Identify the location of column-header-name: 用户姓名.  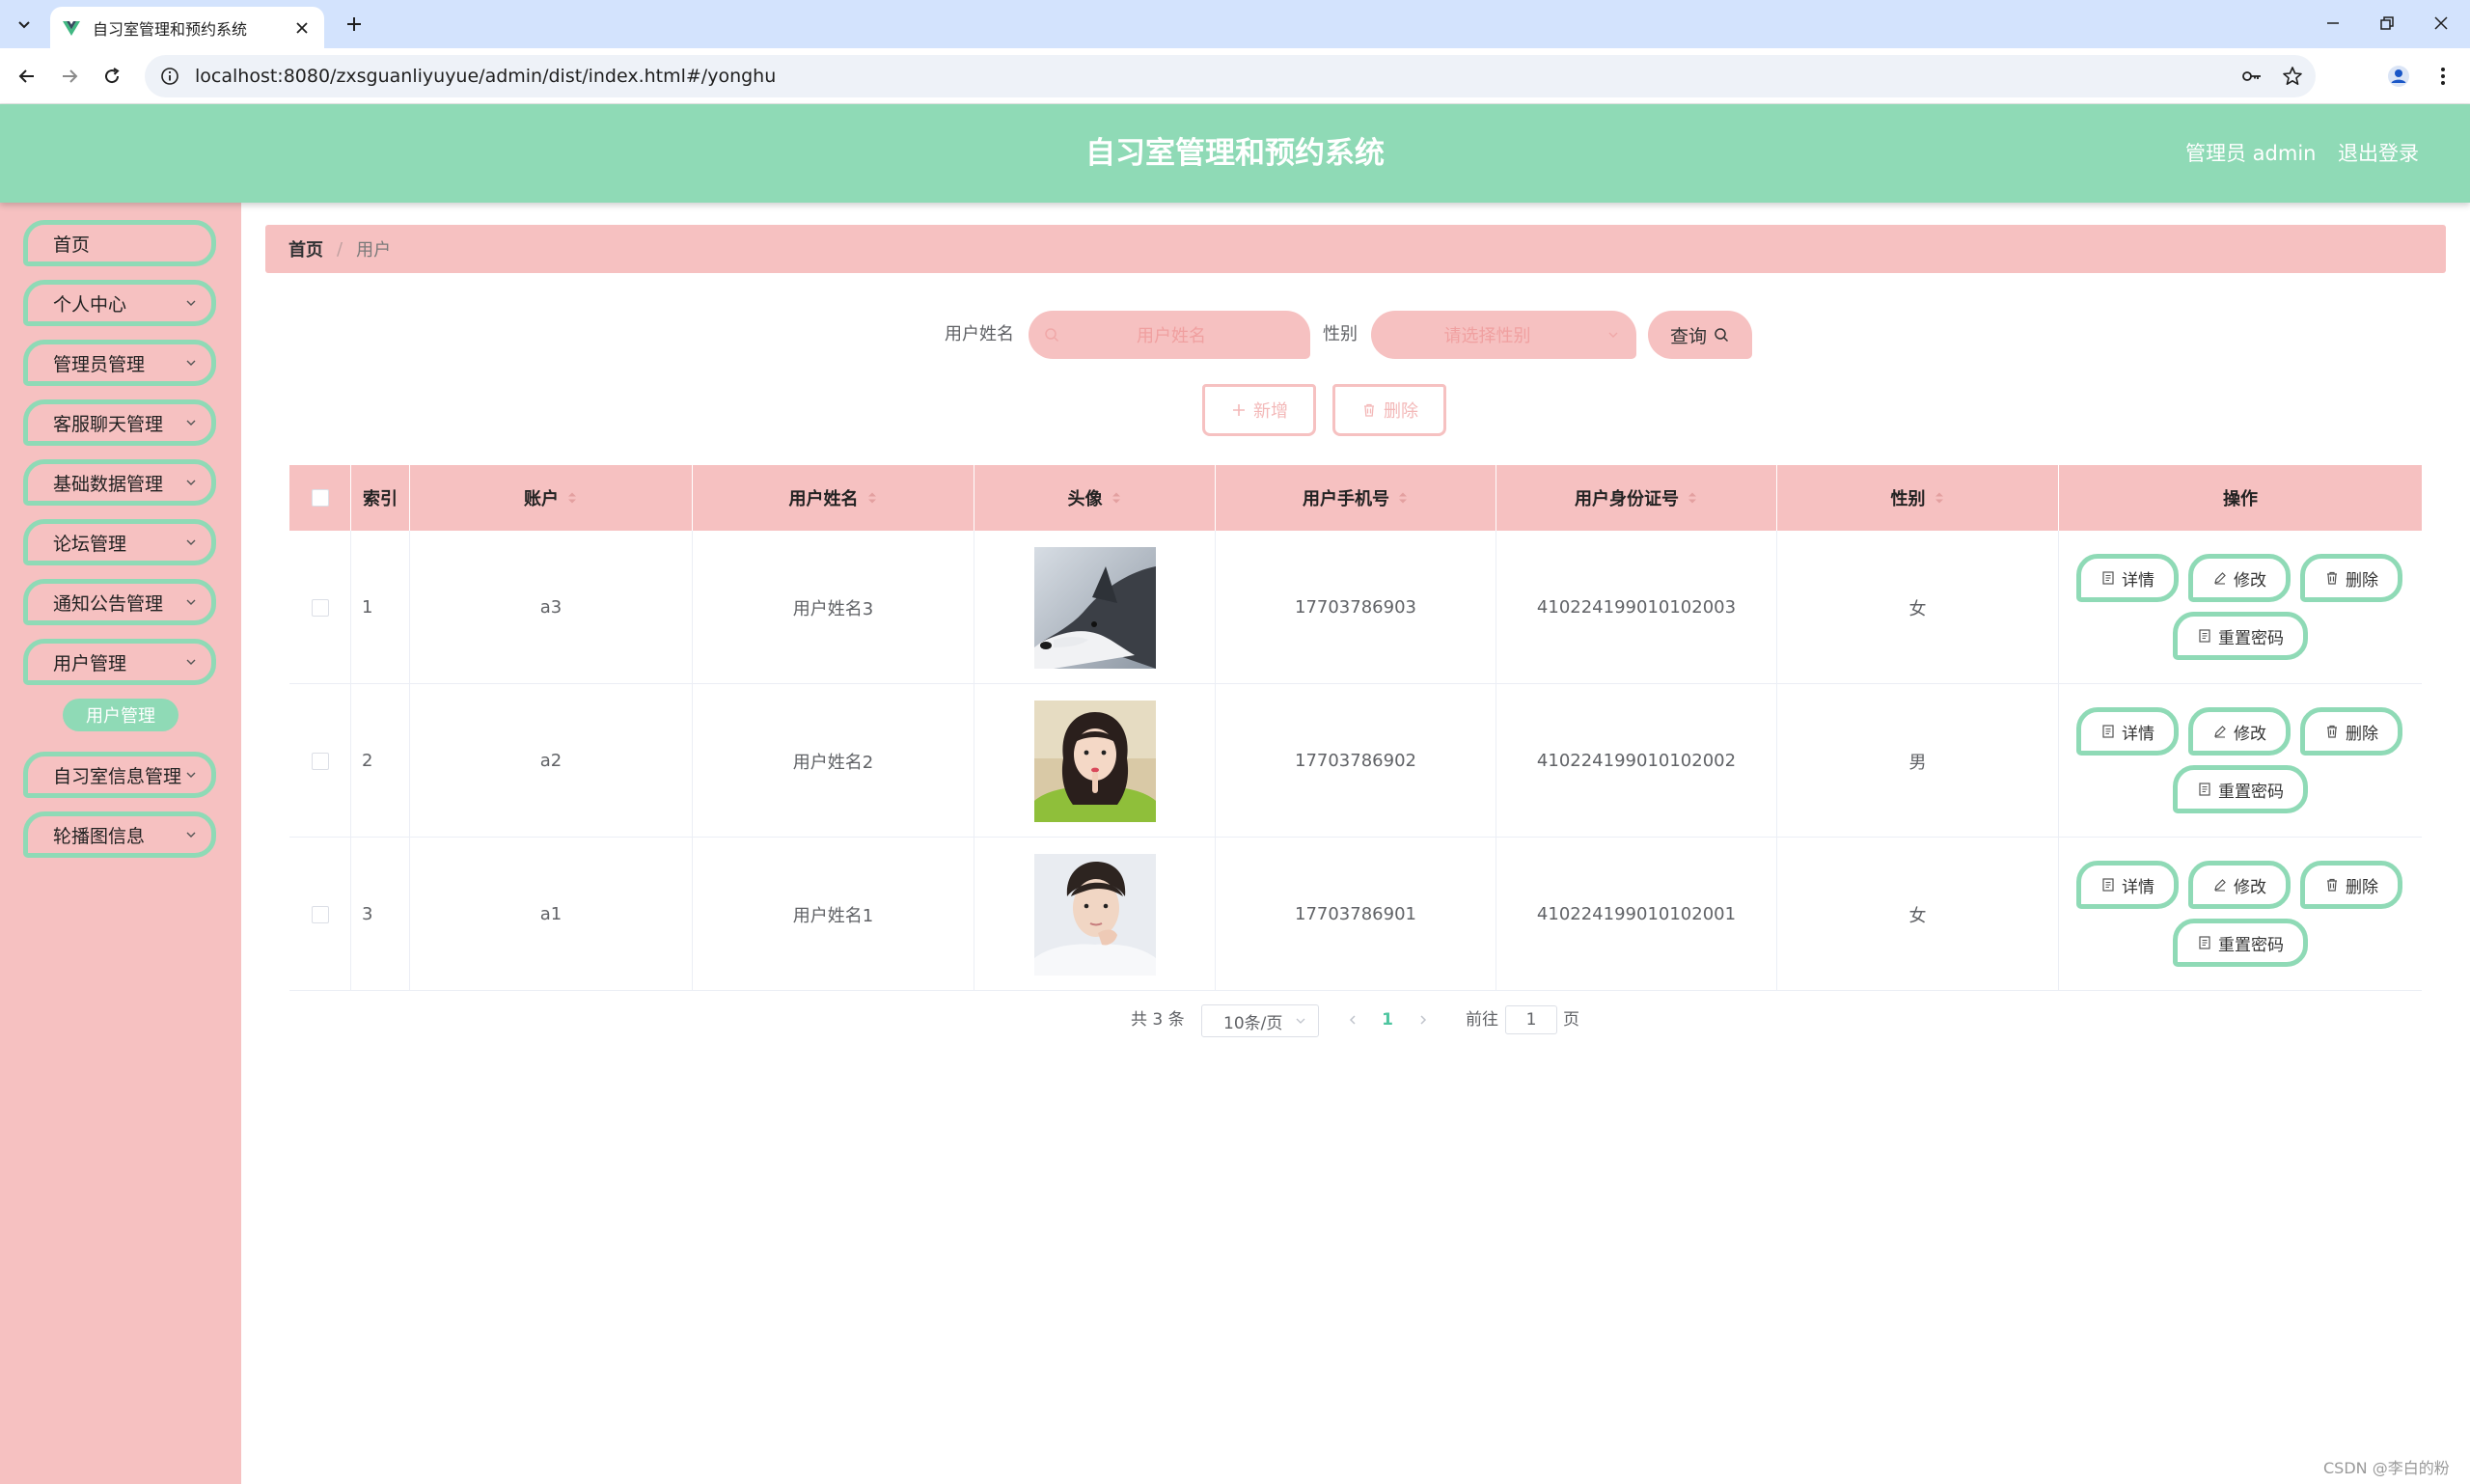
(833, 498).